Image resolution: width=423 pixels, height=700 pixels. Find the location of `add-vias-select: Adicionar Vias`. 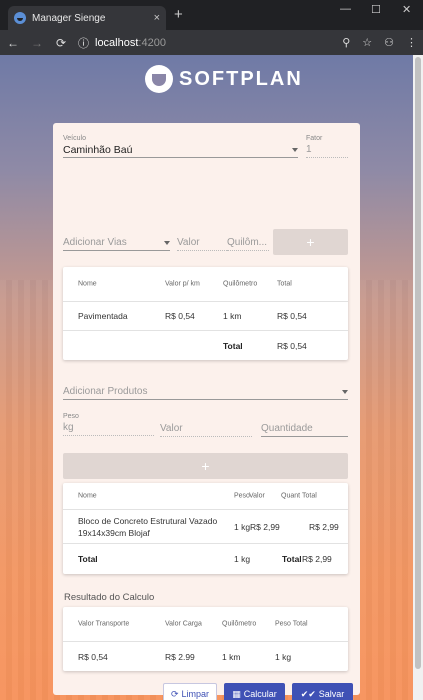

add-vias-select: Adicionar Vias is located at coordinates (116, 243).